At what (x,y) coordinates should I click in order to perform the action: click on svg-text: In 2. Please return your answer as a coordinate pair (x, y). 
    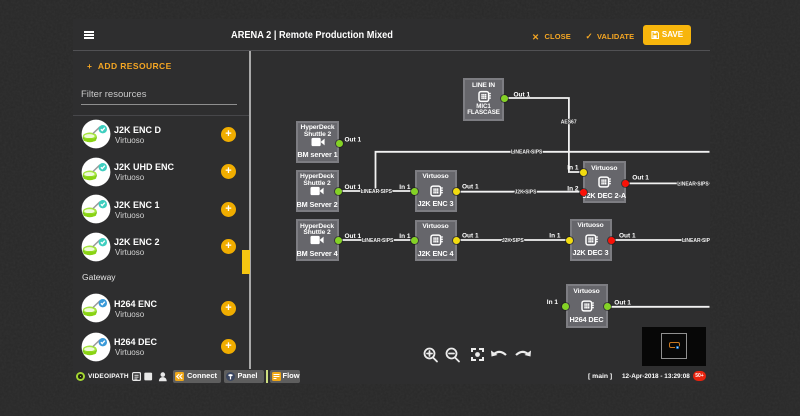
    Looking at the image, I should click on (573, 188).